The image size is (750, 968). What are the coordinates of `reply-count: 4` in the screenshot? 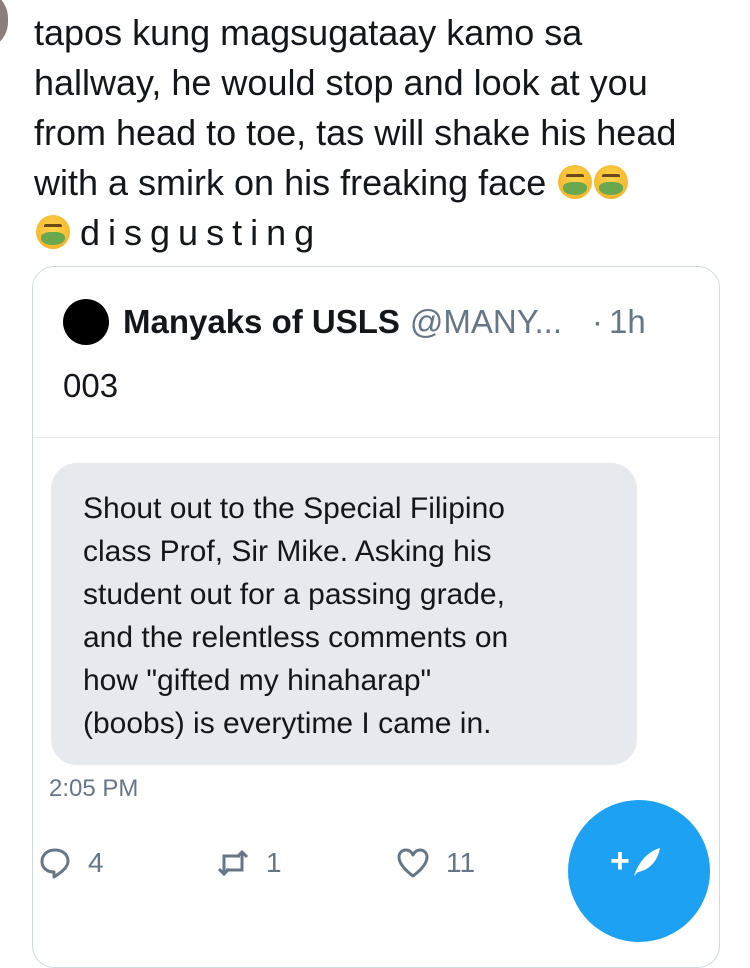 It's located at (96, 862).